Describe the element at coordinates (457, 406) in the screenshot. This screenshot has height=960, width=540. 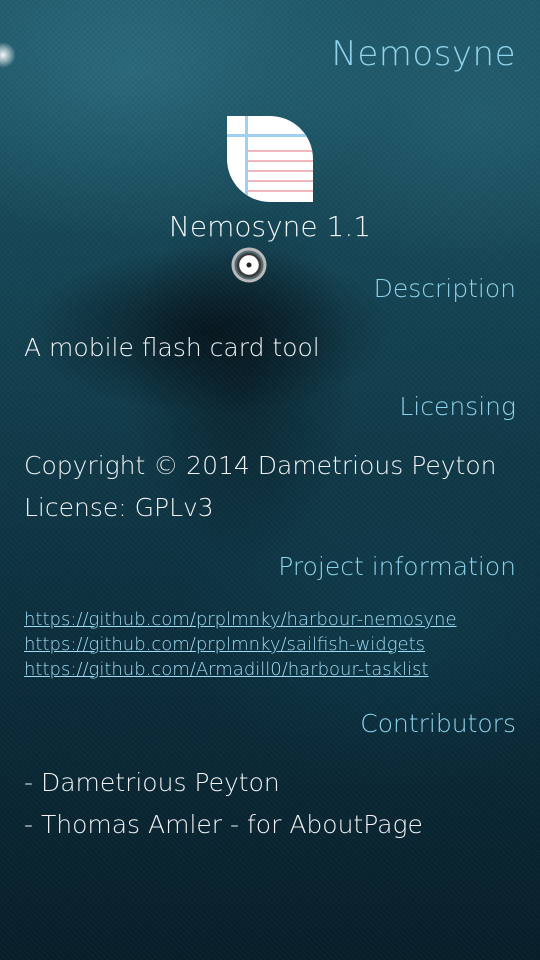
I see `licensing-heading: Licensing` at that location.